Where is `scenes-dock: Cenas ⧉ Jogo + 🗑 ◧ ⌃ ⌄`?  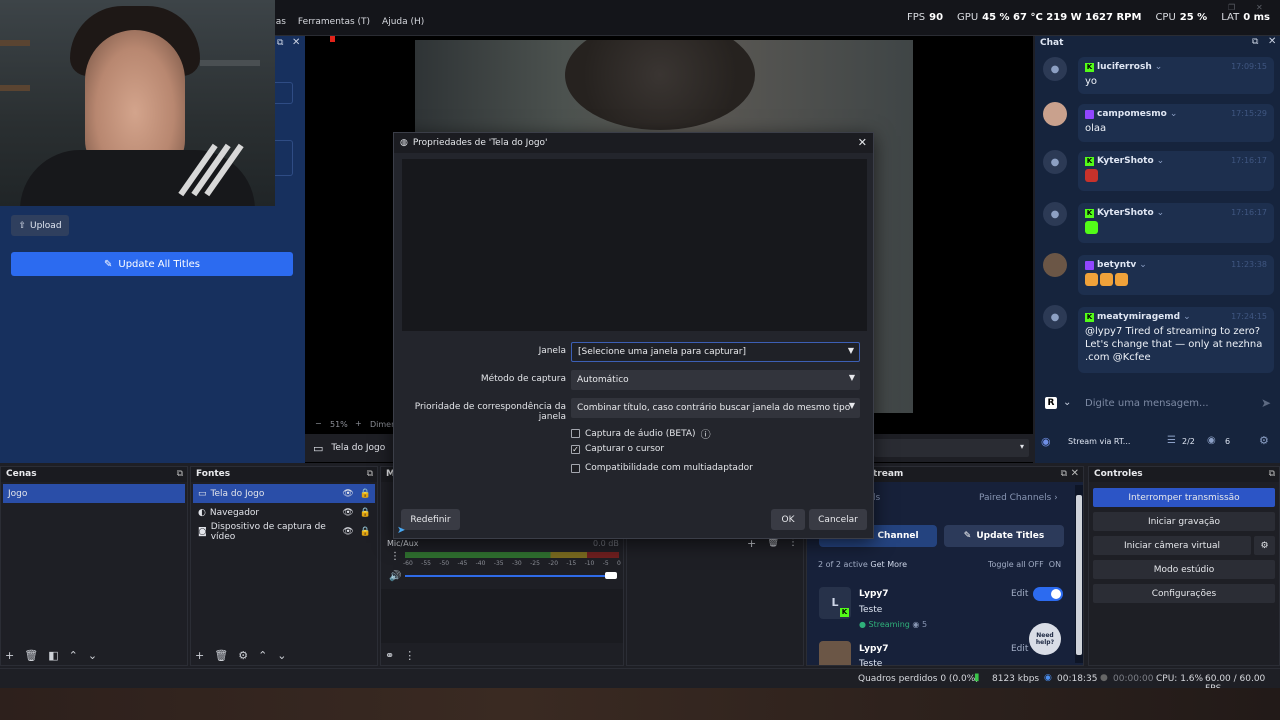
scenes-dock: Cenas ⧉ Jogo + 🗑 ◧ ⌃ ⌄ is located at coordinates (94, 566).